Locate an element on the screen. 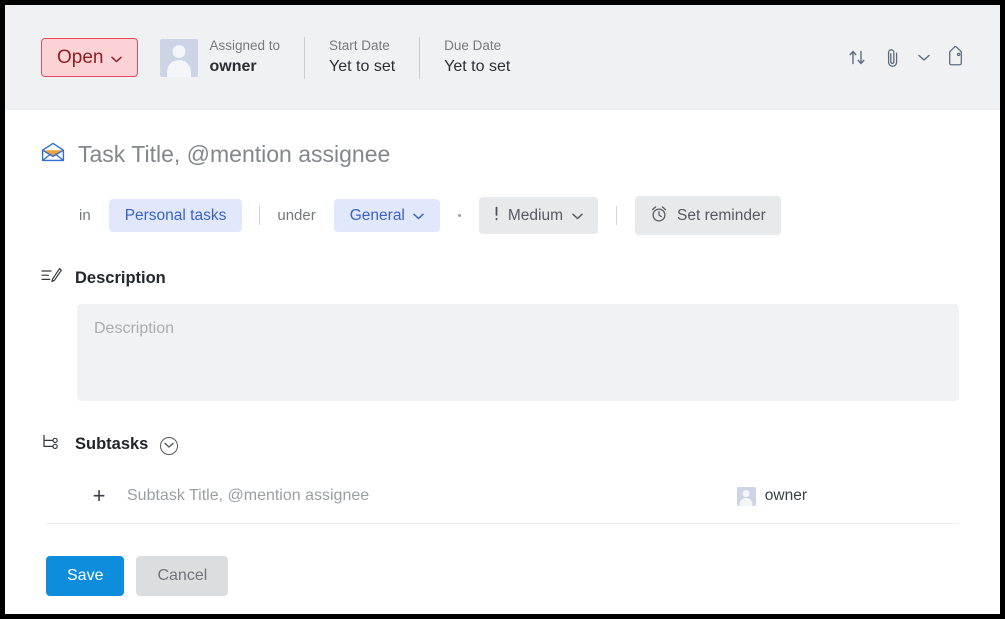 The width and height of the screenshot is (1005, 619). status-label: Open is located at coordinates (80, 57).